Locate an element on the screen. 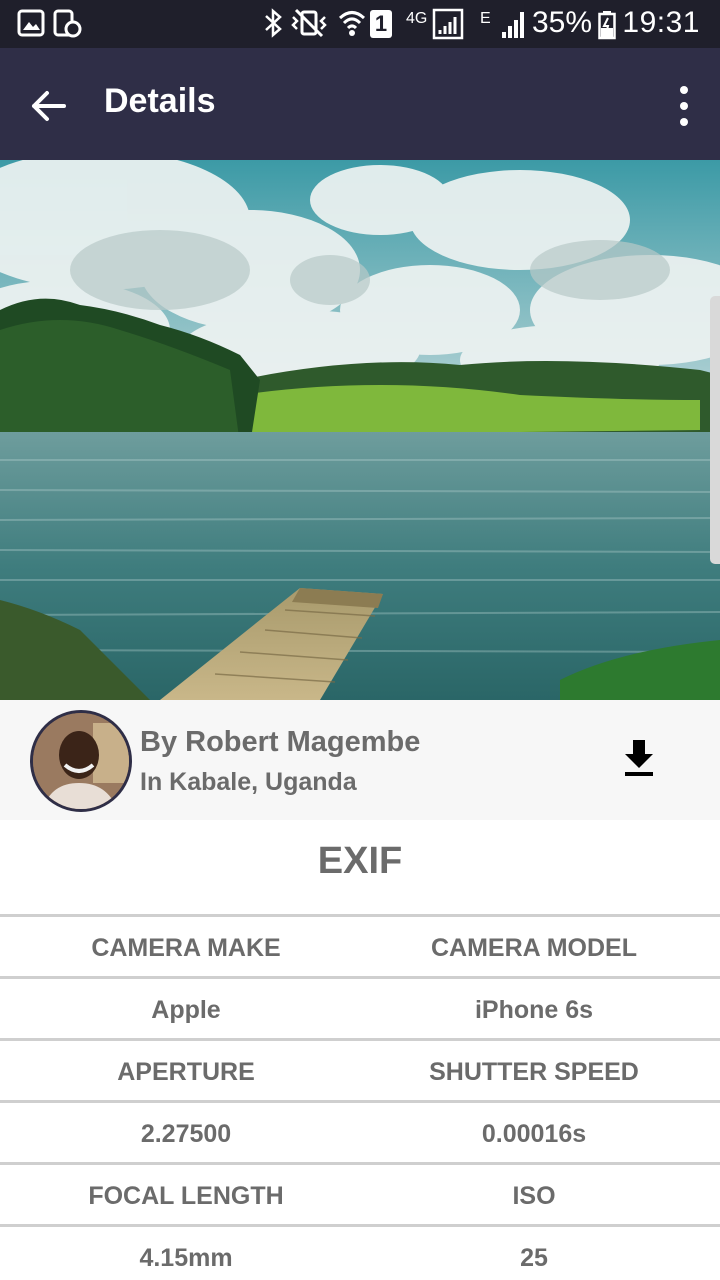  camera-make-label: CAMERA MAKE is located at coordinates (186, 948).